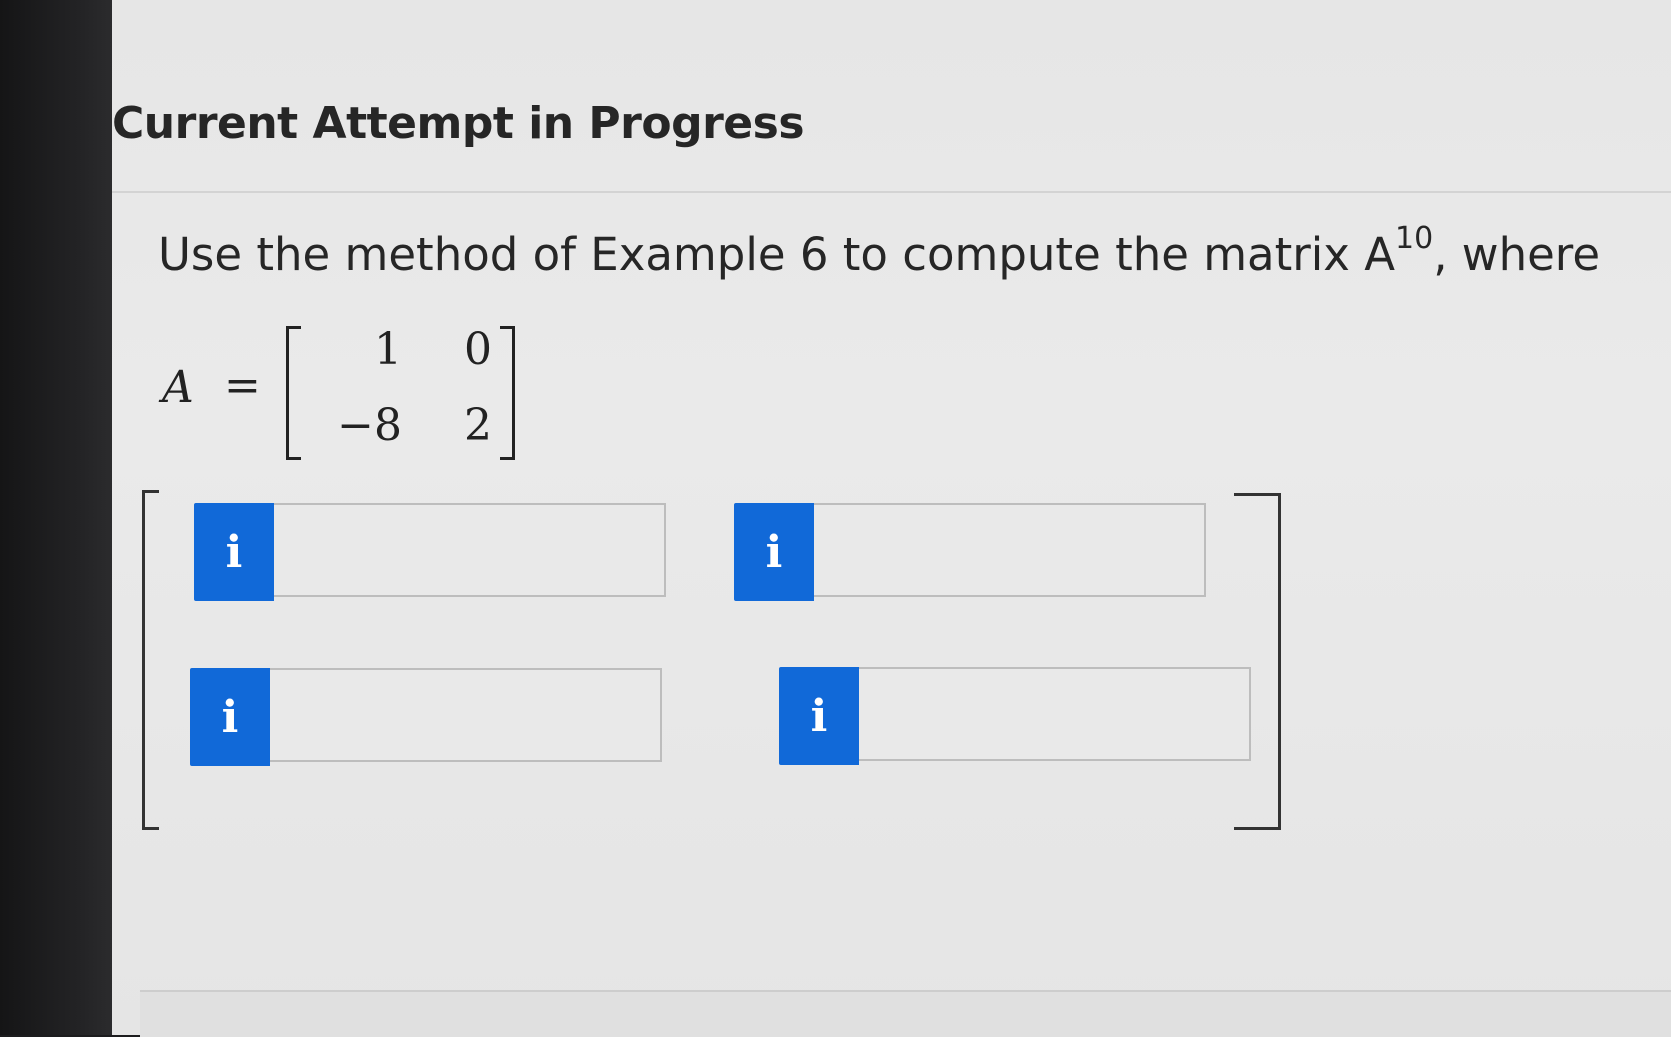  I want to click on answer-input-r2c1, so click(466, 715).